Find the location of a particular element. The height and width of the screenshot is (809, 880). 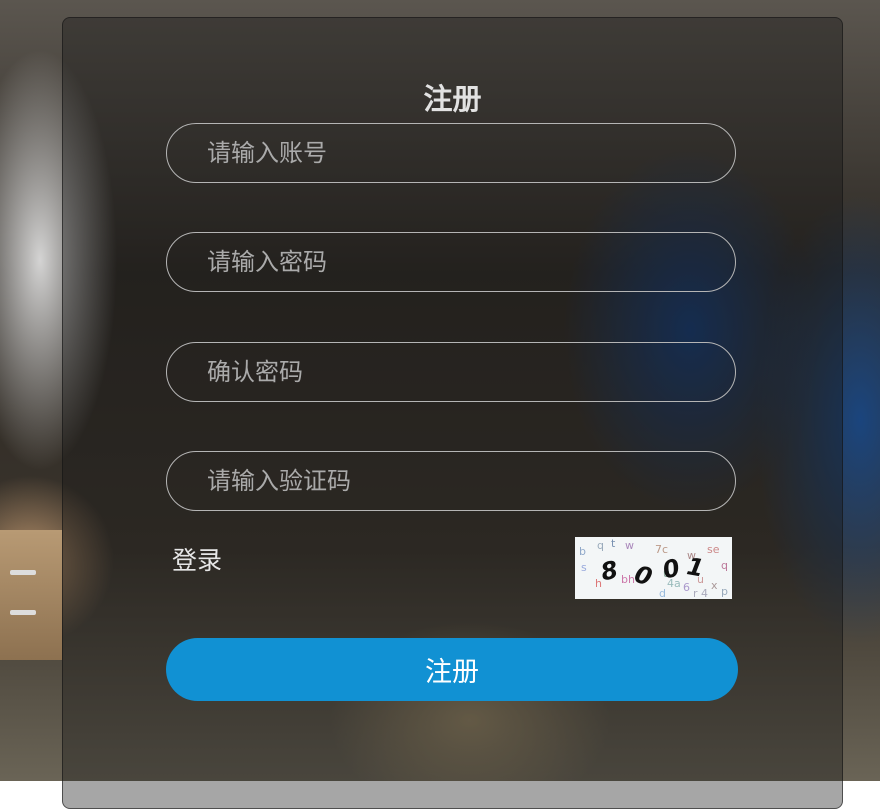

password-input is located at coordinates (451, 262).